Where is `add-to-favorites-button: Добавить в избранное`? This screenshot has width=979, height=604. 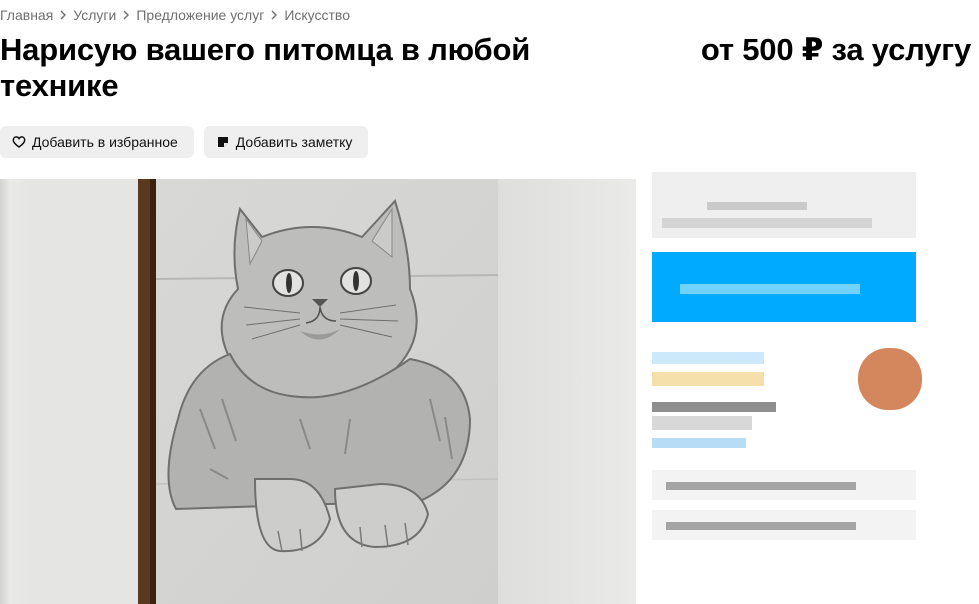 add-to-favorites-button: Добавить в избранное is located at coordinates (97, 142).